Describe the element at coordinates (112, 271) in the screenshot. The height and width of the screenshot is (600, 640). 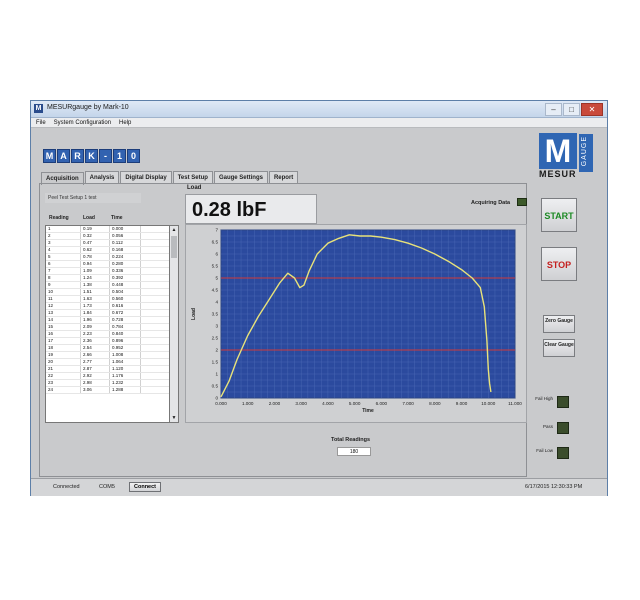
I see `table-row: 7 1.09 0.336` at that location.